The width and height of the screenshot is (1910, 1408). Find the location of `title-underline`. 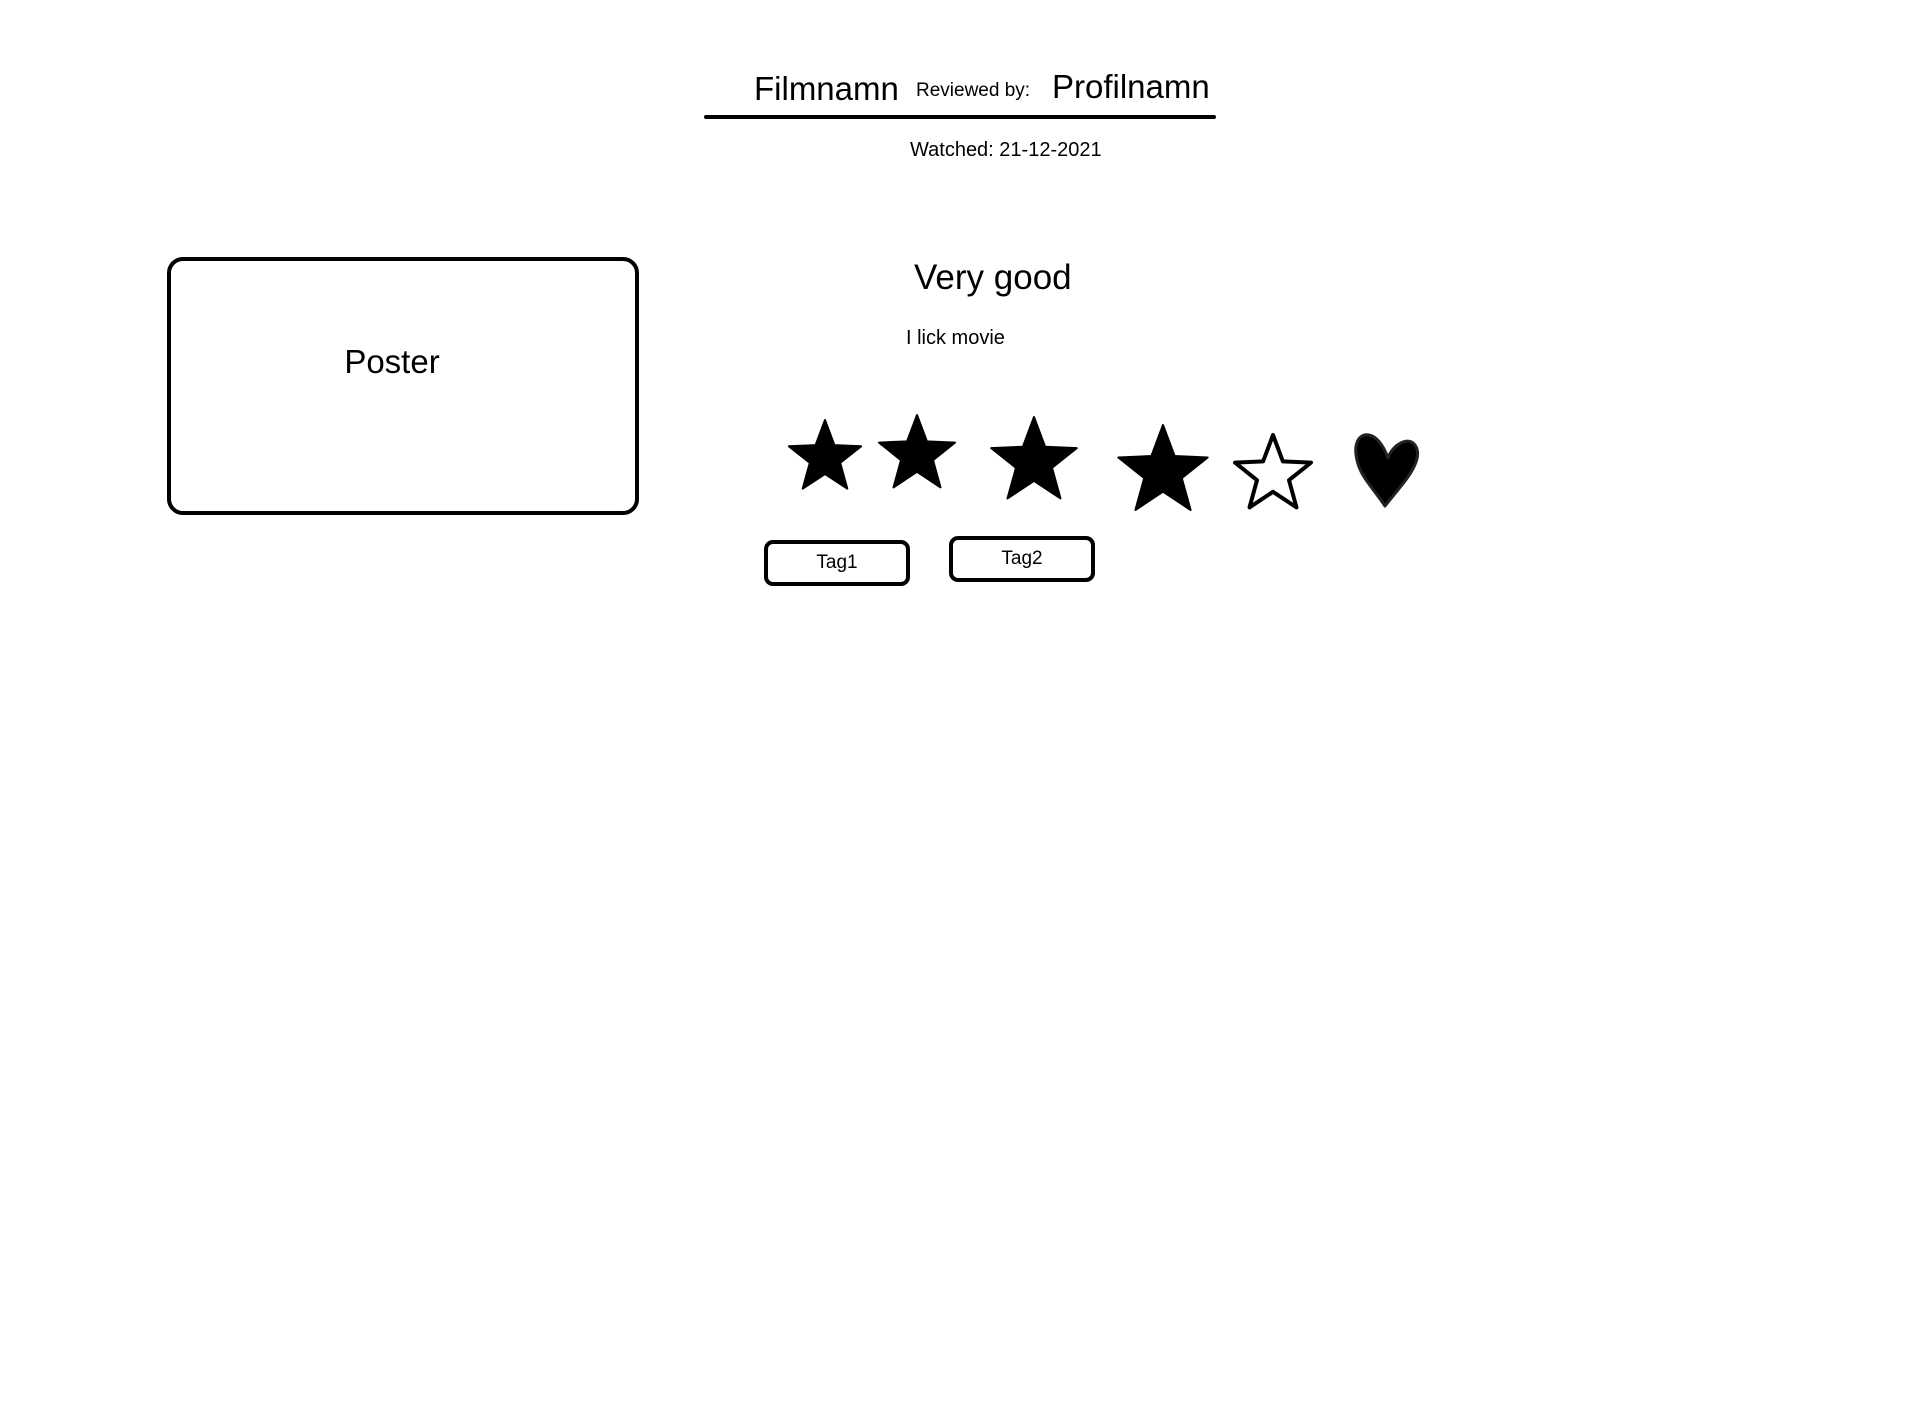

title-underline is located at coordinates (960, 117).